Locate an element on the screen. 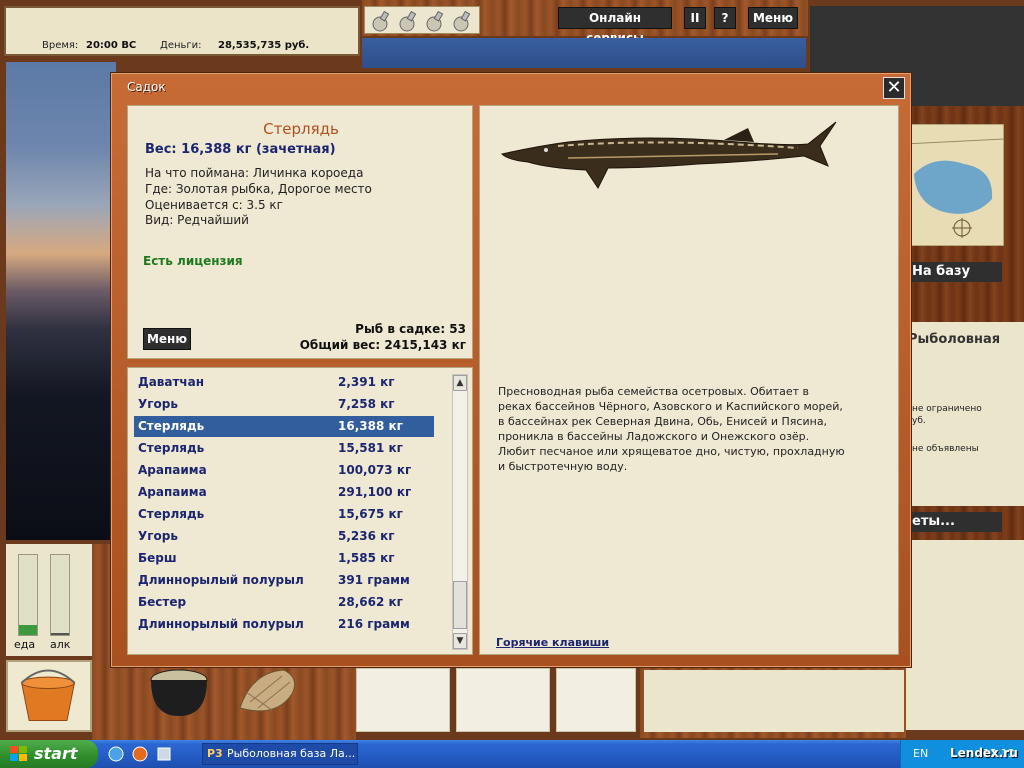  catch-list-row: Берш 1,585 кг is located at coordinates (284, 558).